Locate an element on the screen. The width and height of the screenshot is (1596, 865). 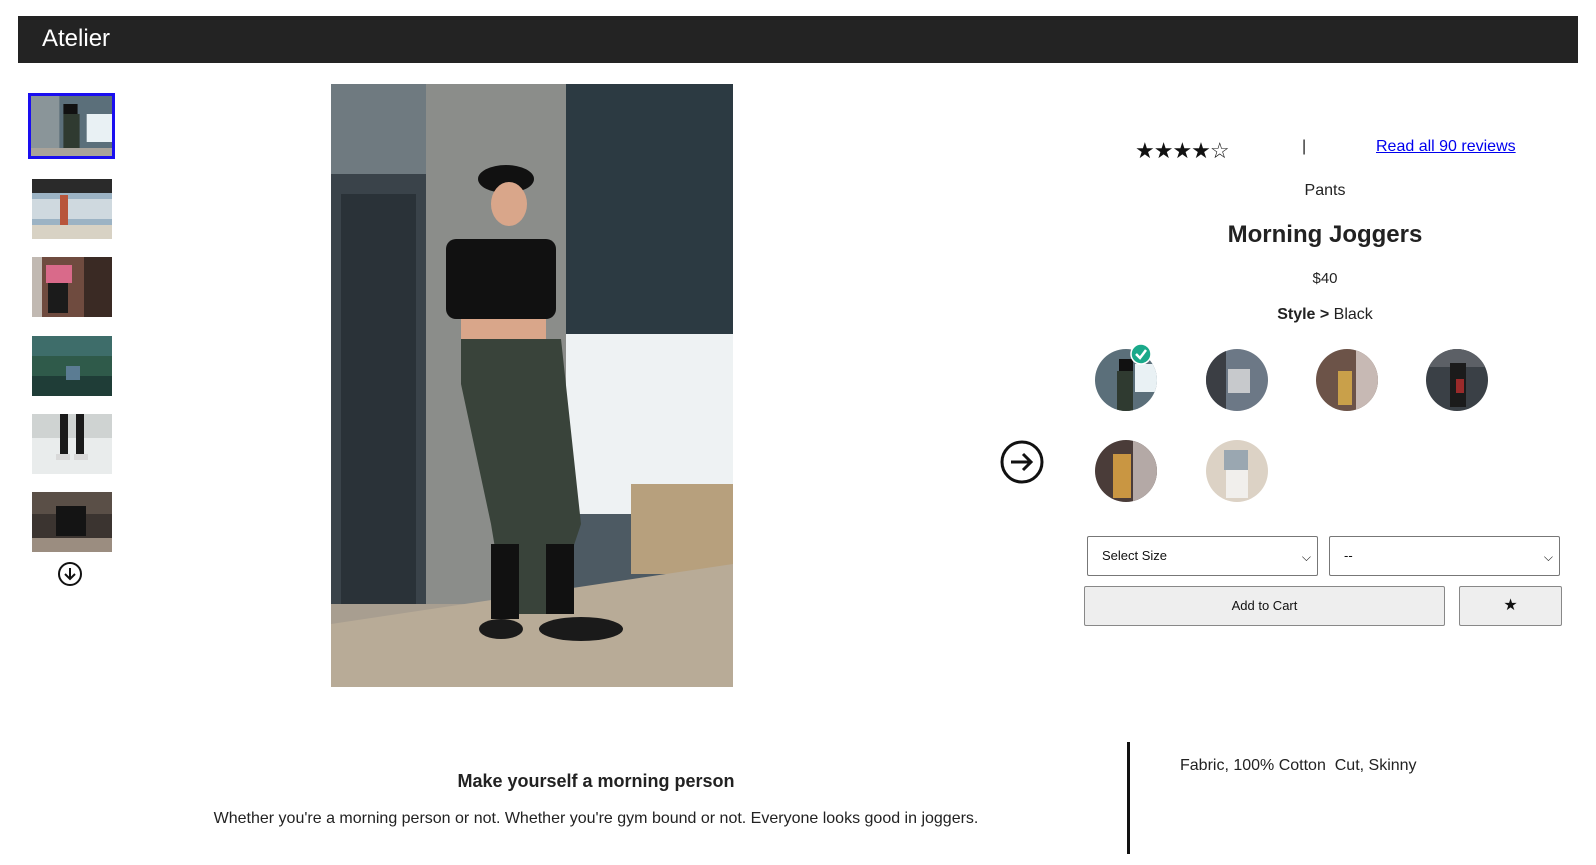
top-navbar: Atelier is located at coordinates (798, 39).